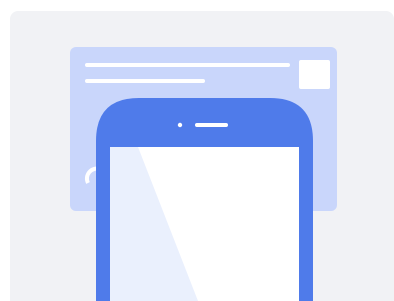 The width and height of the screenshot is (394, 301). Describe the element at coordinates (180, 125) in the screenshot. I see `phone-camera` at that location.